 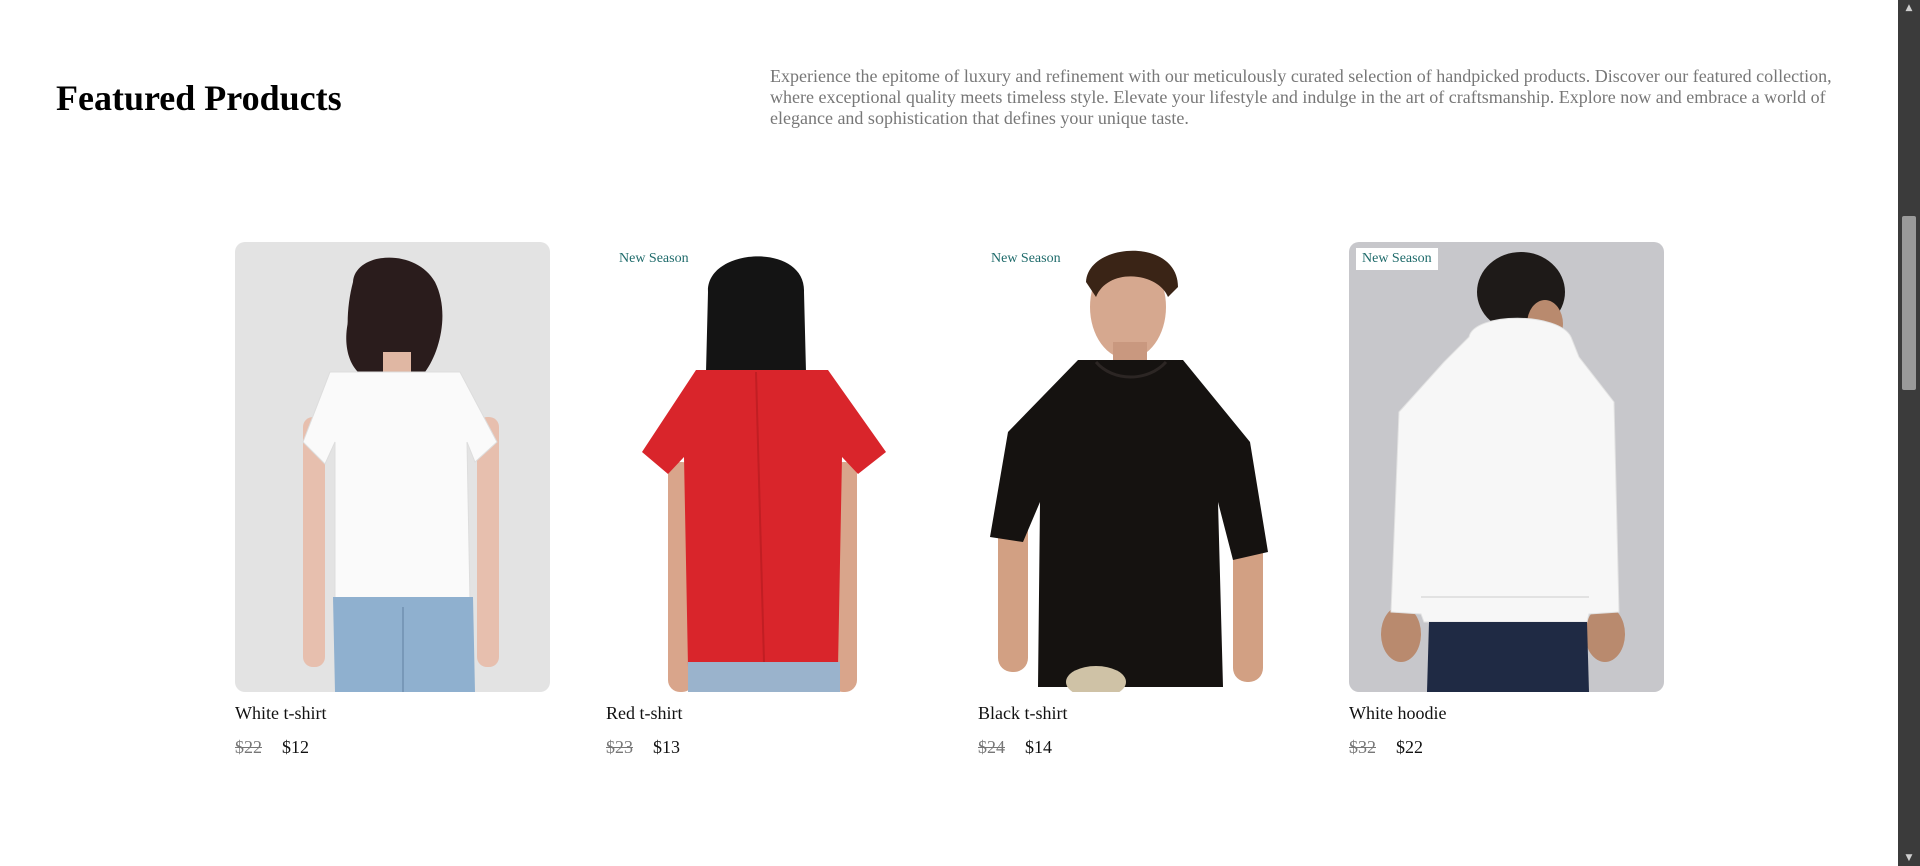 What do you see at coordinates (1038, 747) in the screenshot?
I see `sale-price: $14` at bounding box center [1038, 747].